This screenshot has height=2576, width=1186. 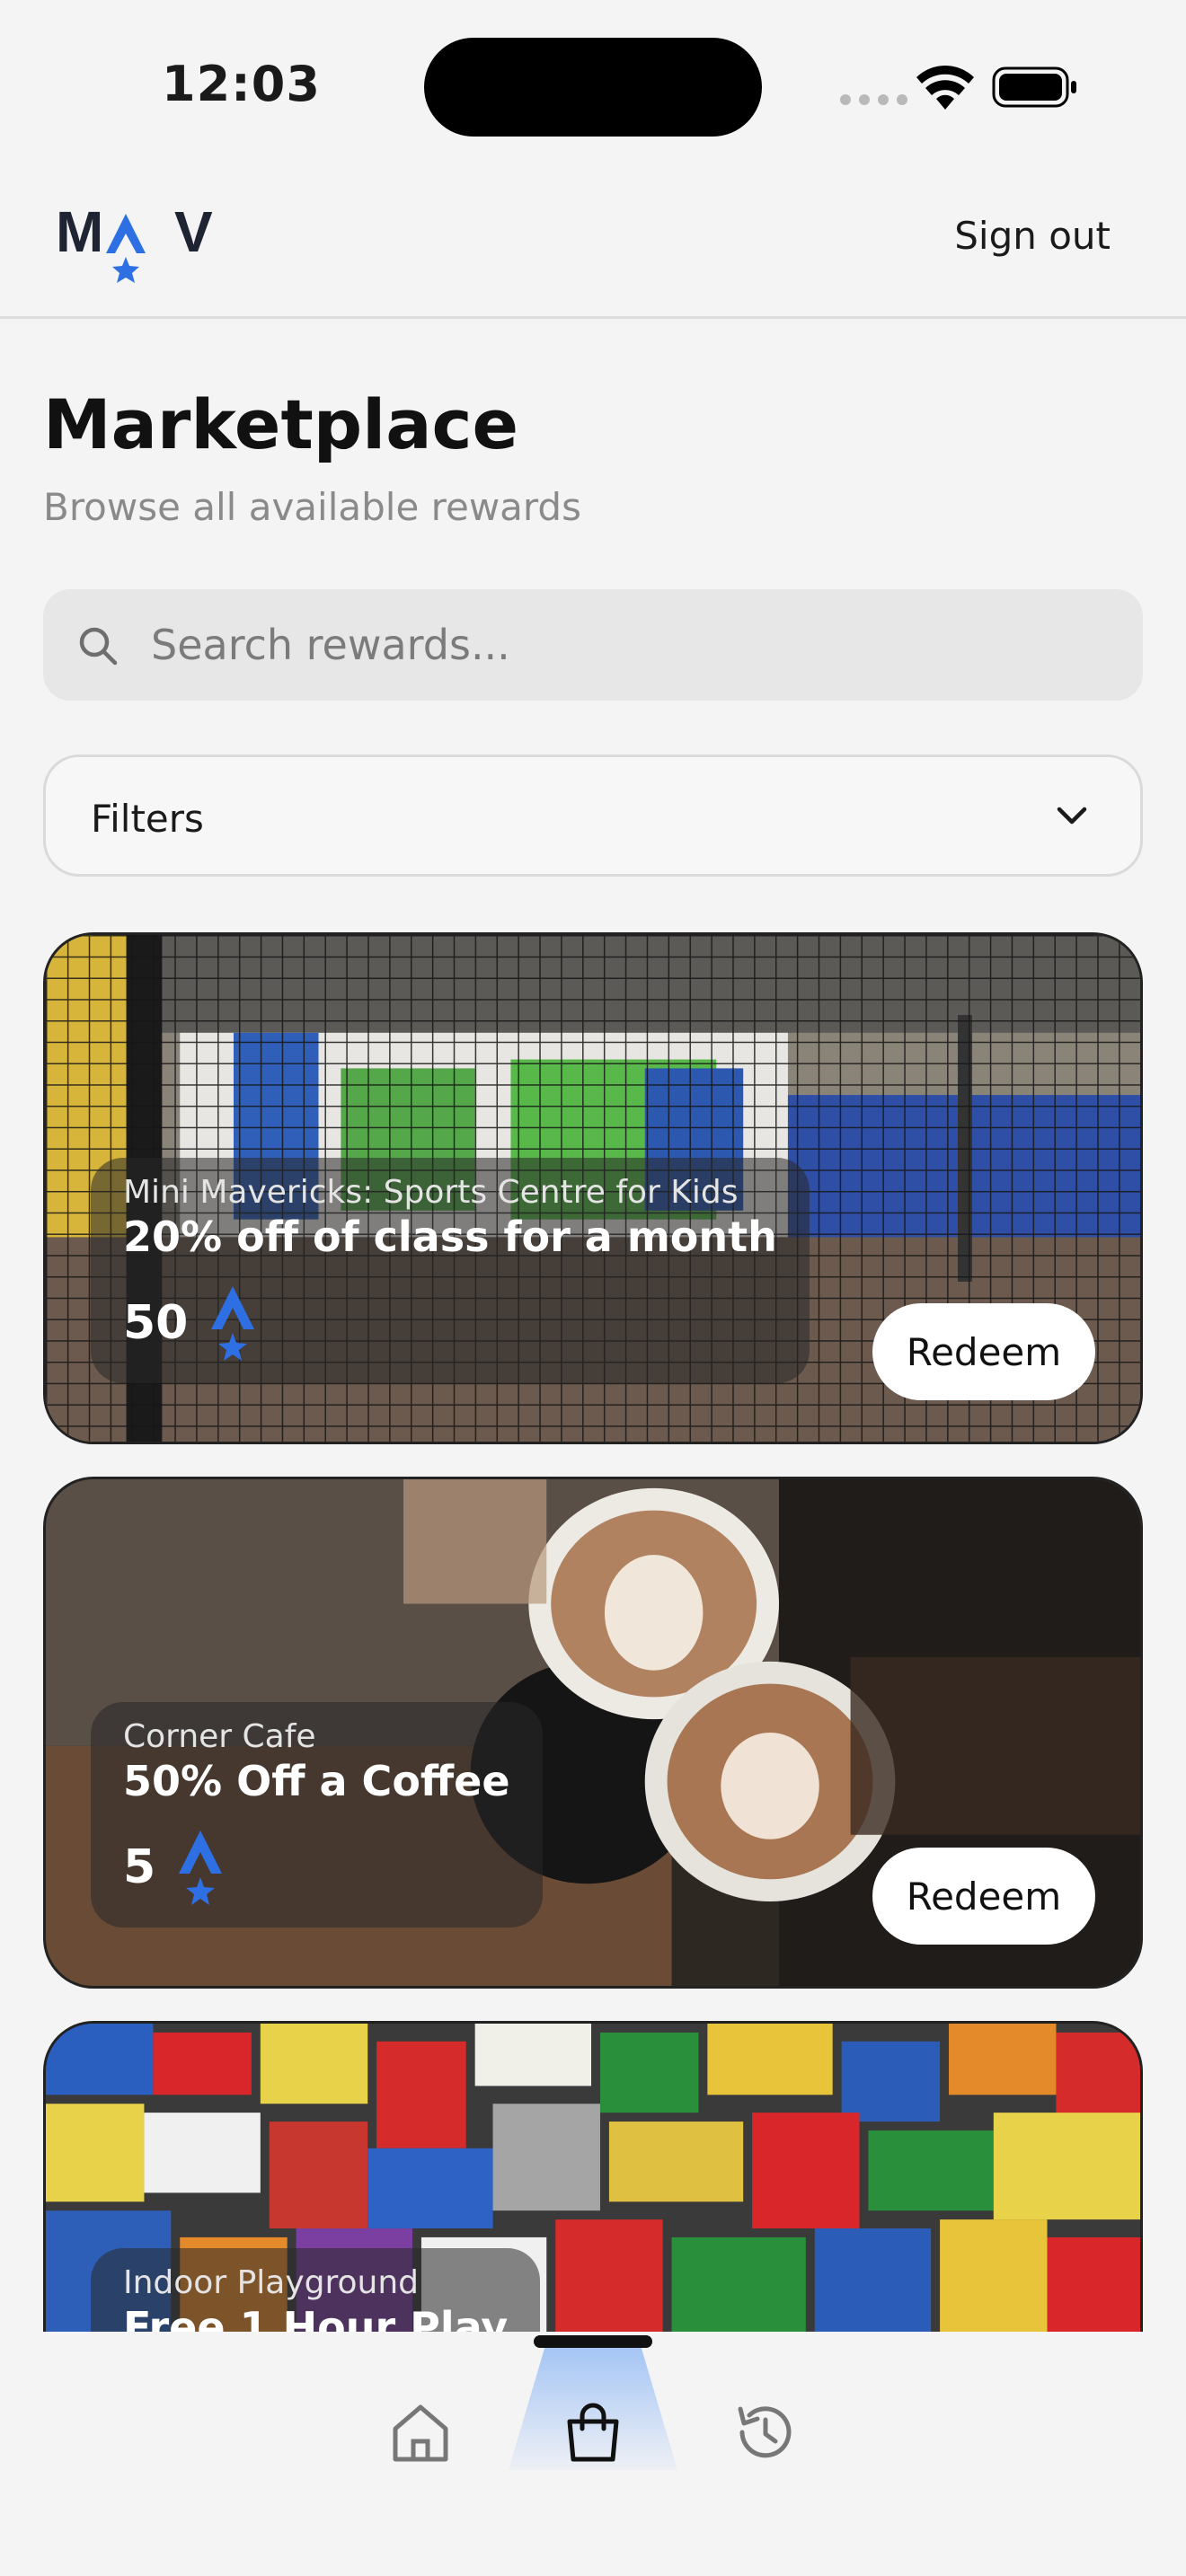 I want to click on reward-merchant: Mini Mavericks: Sports Centre for Kids, so click(x=431, y=1192).